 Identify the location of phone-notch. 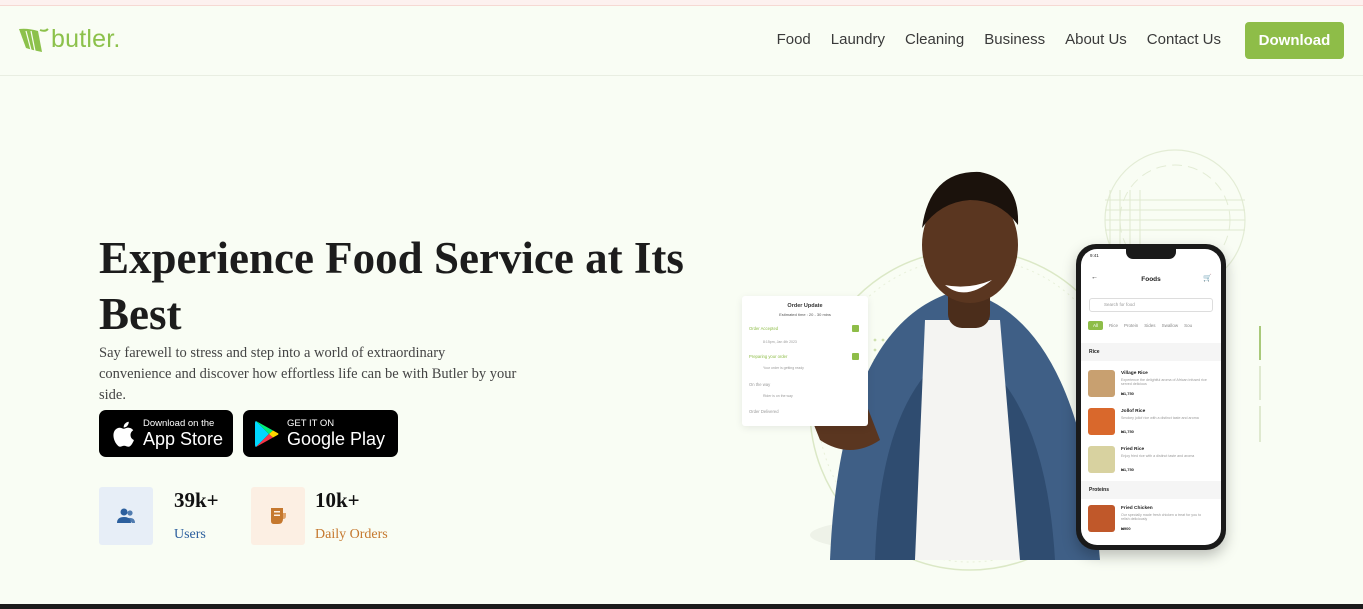
(1151, 254).